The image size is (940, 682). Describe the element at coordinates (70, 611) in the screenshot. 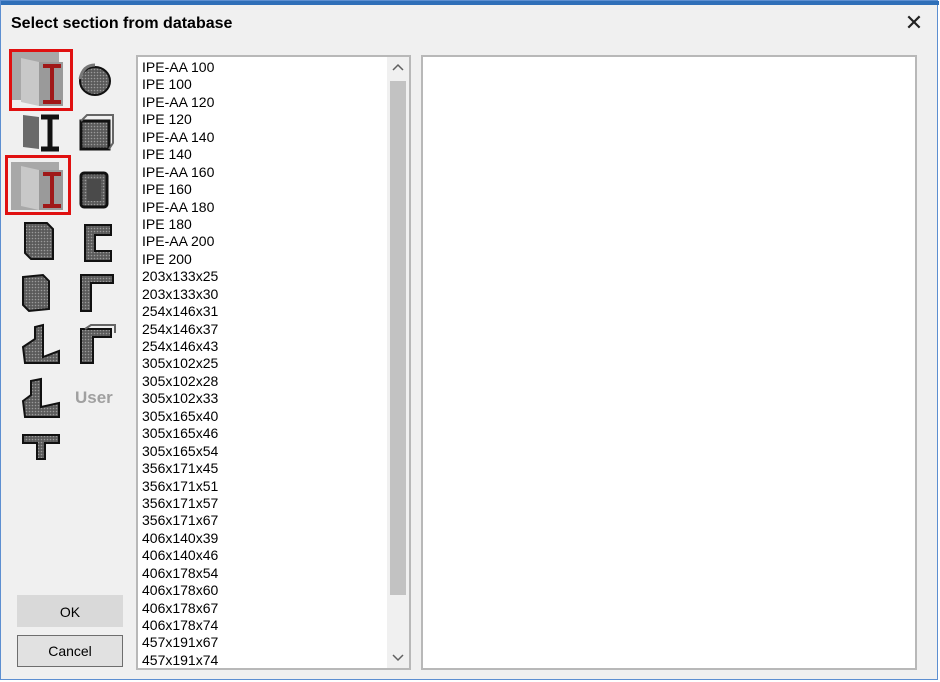

I see `ok-button: OK` at that location.